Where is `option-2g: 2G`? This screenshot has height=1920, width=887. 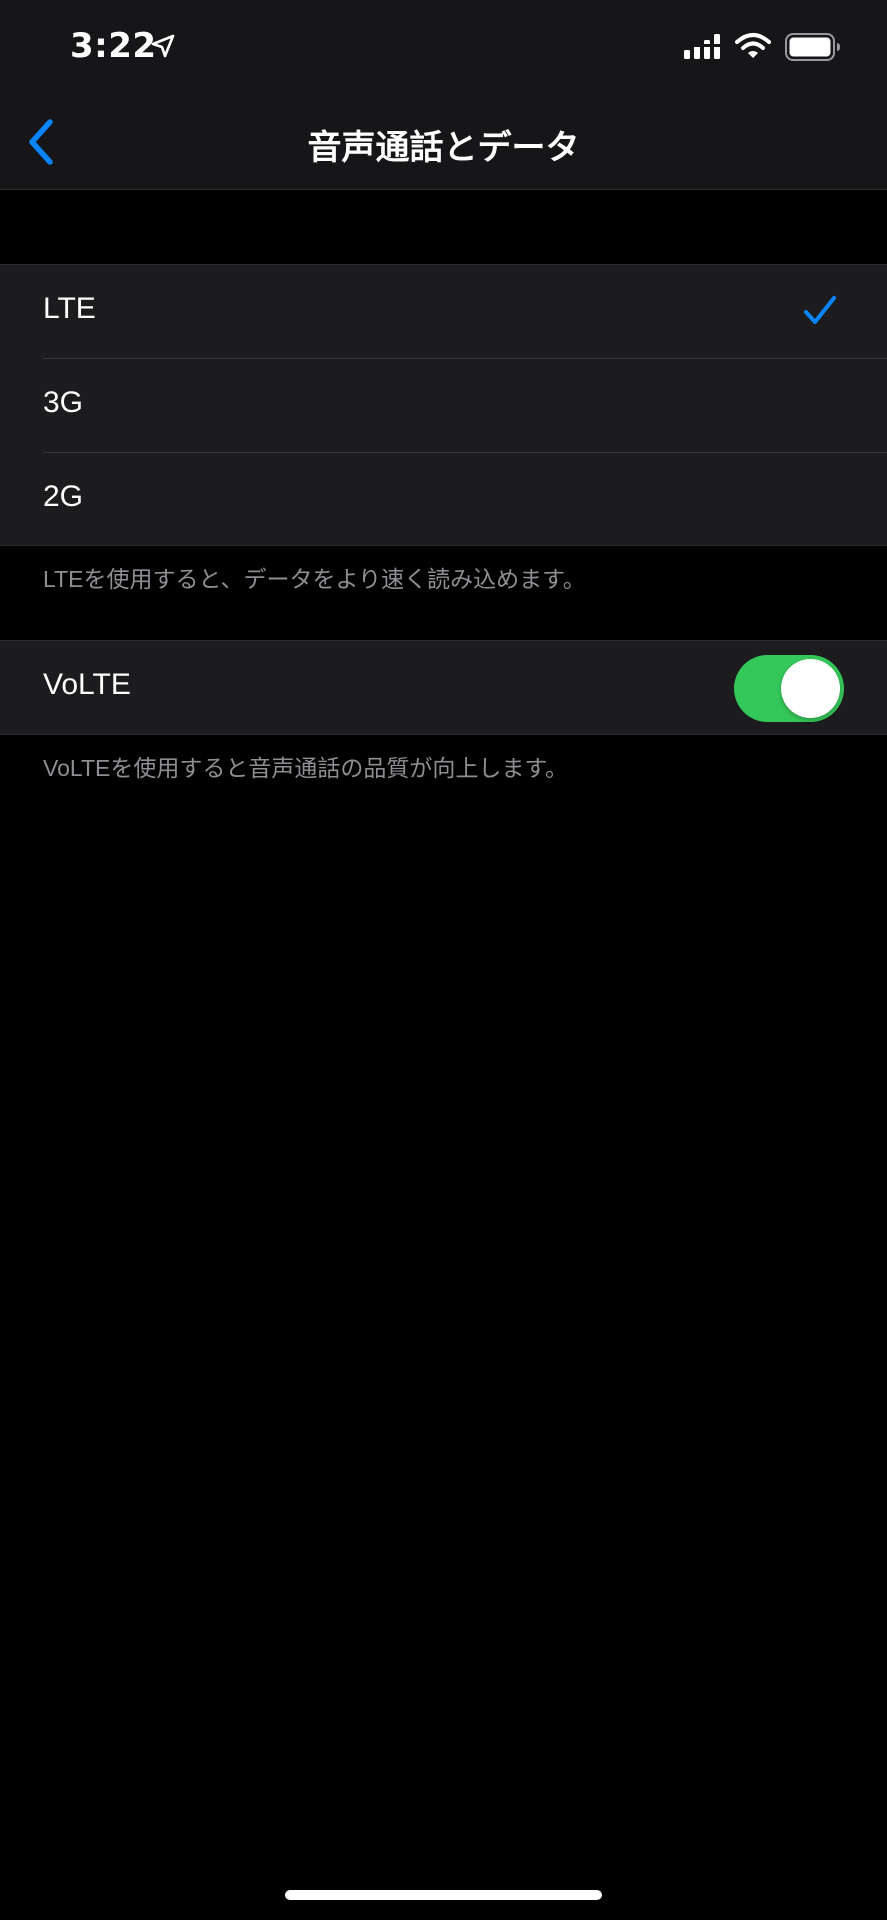
option-2g: 2G is located at coordinates (443, 500).